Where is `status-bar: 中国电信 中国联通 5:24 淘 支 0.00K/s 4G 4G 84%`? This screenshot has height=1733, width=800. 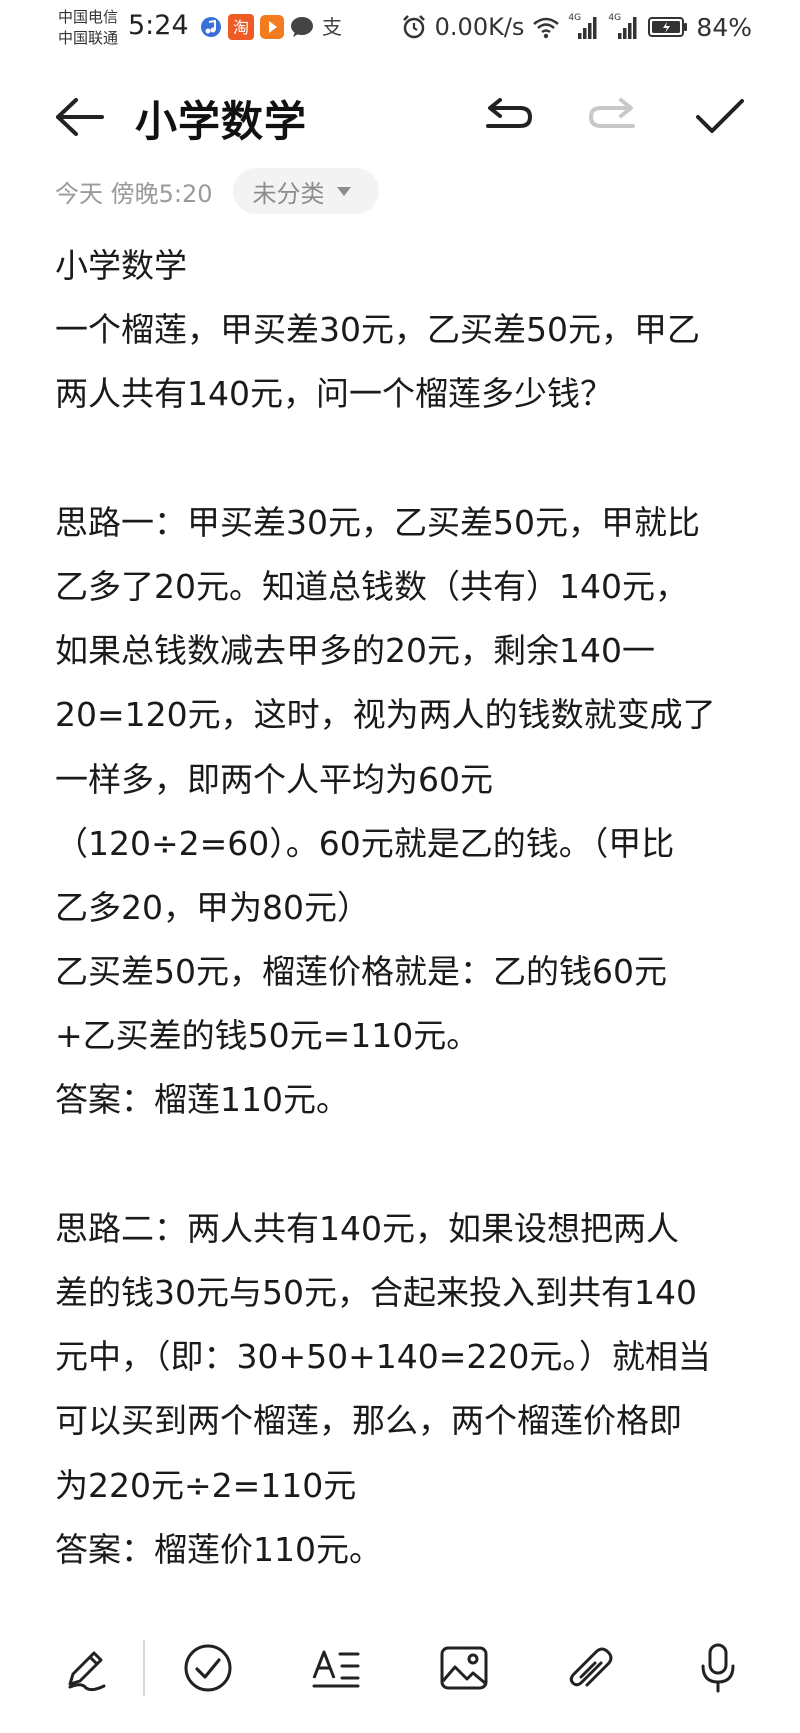 status-bar: 中国电信 中国联通 5:24 淘 支 0.00K/s 4G 4G 84% is located at coordinates (400, 28).